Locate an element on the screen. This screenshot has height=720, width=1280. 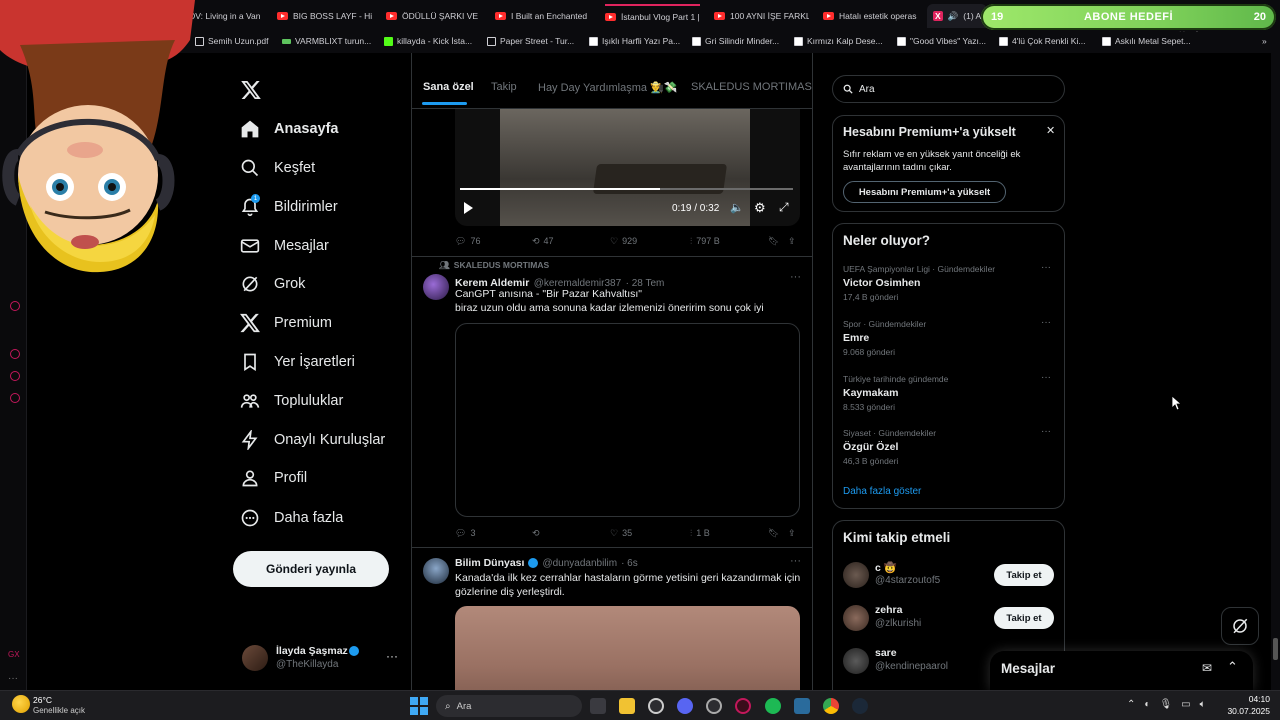
share-button: ⇪ is located at coordinates (792, 533).